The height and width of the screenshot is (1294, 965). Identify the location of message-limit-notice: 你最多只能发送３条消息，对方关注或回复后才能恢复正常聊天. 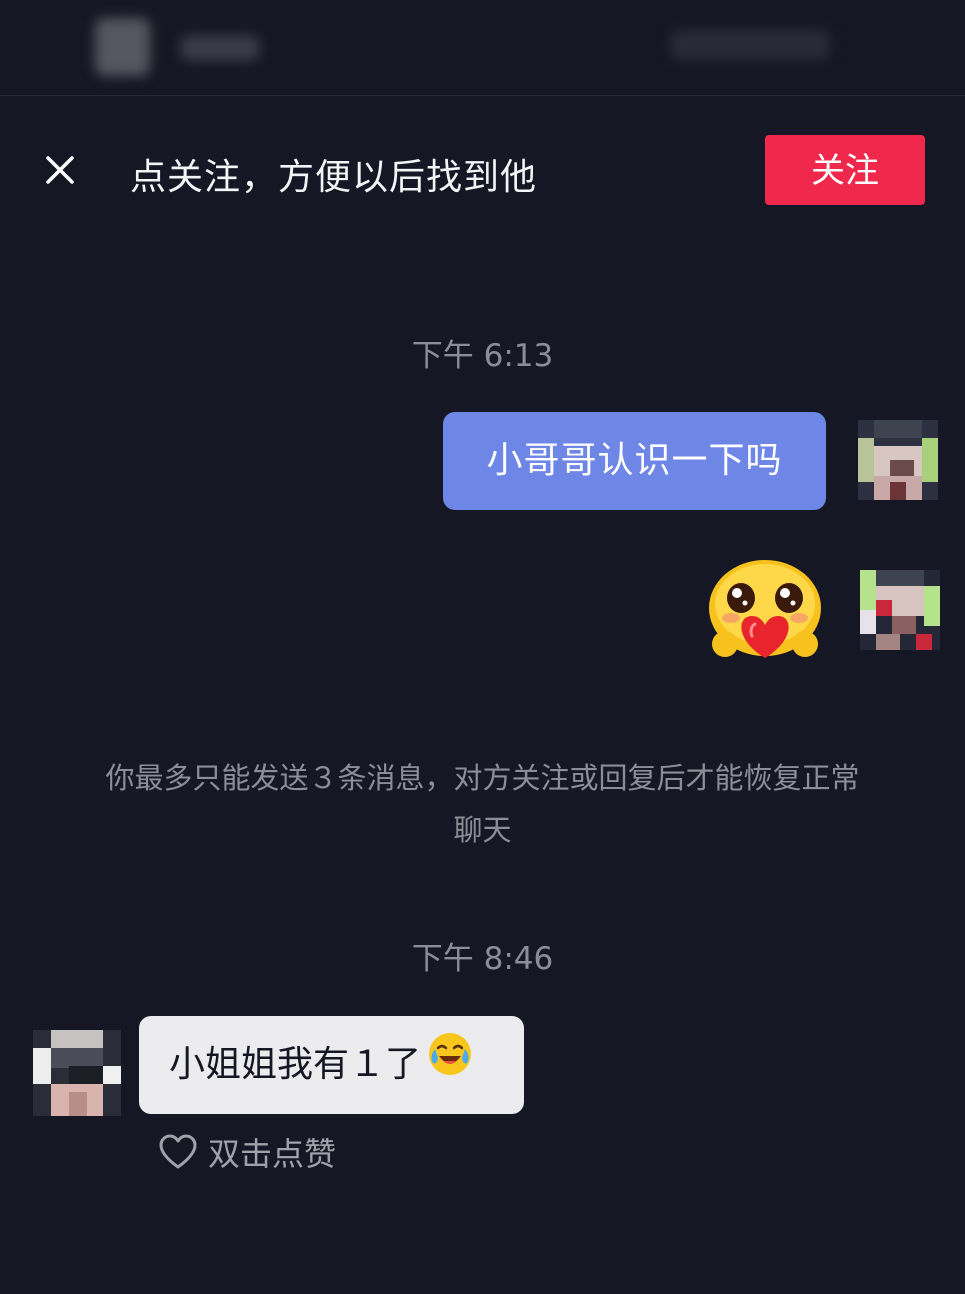
(482, 804).